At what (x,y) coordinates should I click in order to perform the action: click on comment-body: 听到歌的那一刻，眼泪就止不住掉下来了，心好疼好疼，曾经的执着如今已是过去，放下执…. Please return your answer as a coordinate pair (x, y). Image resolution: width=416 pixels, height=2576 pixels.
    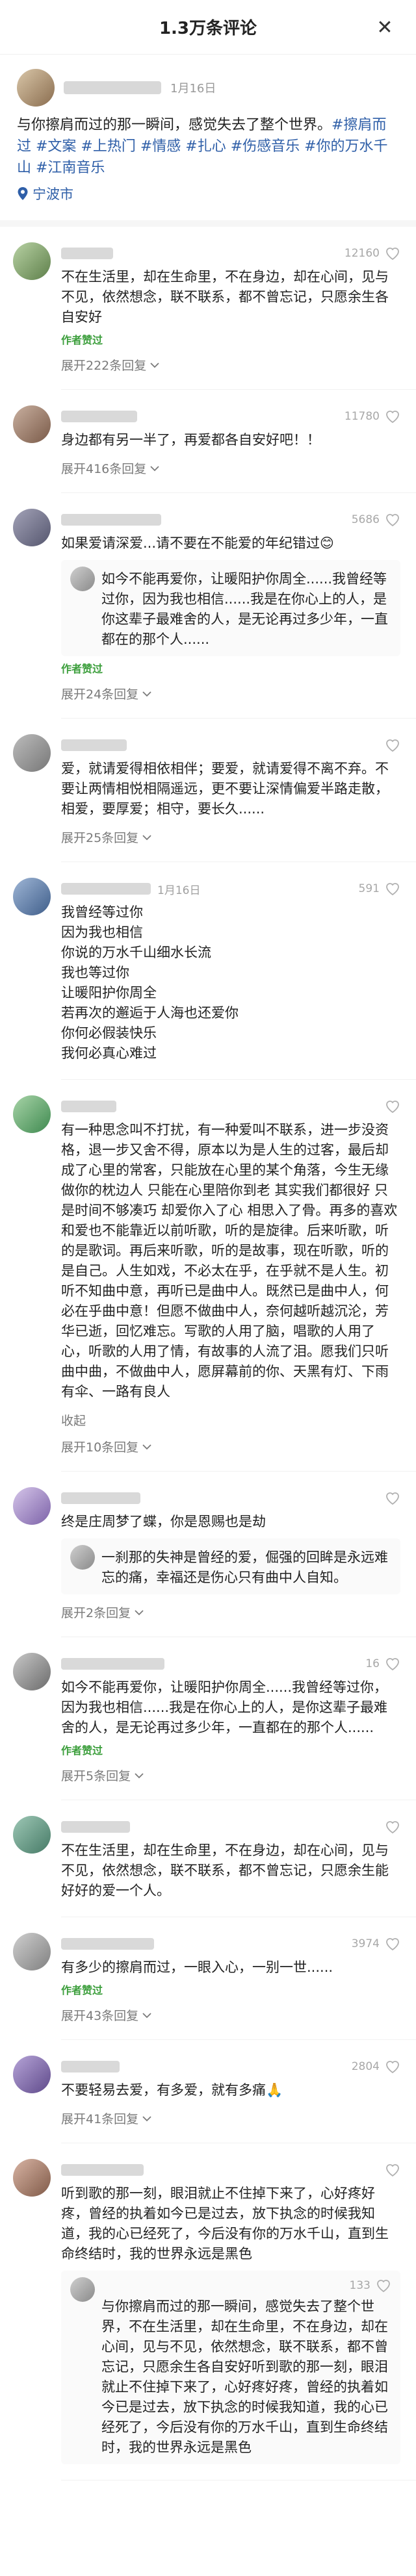
    Looking at the image, I should click on (231, 2311).